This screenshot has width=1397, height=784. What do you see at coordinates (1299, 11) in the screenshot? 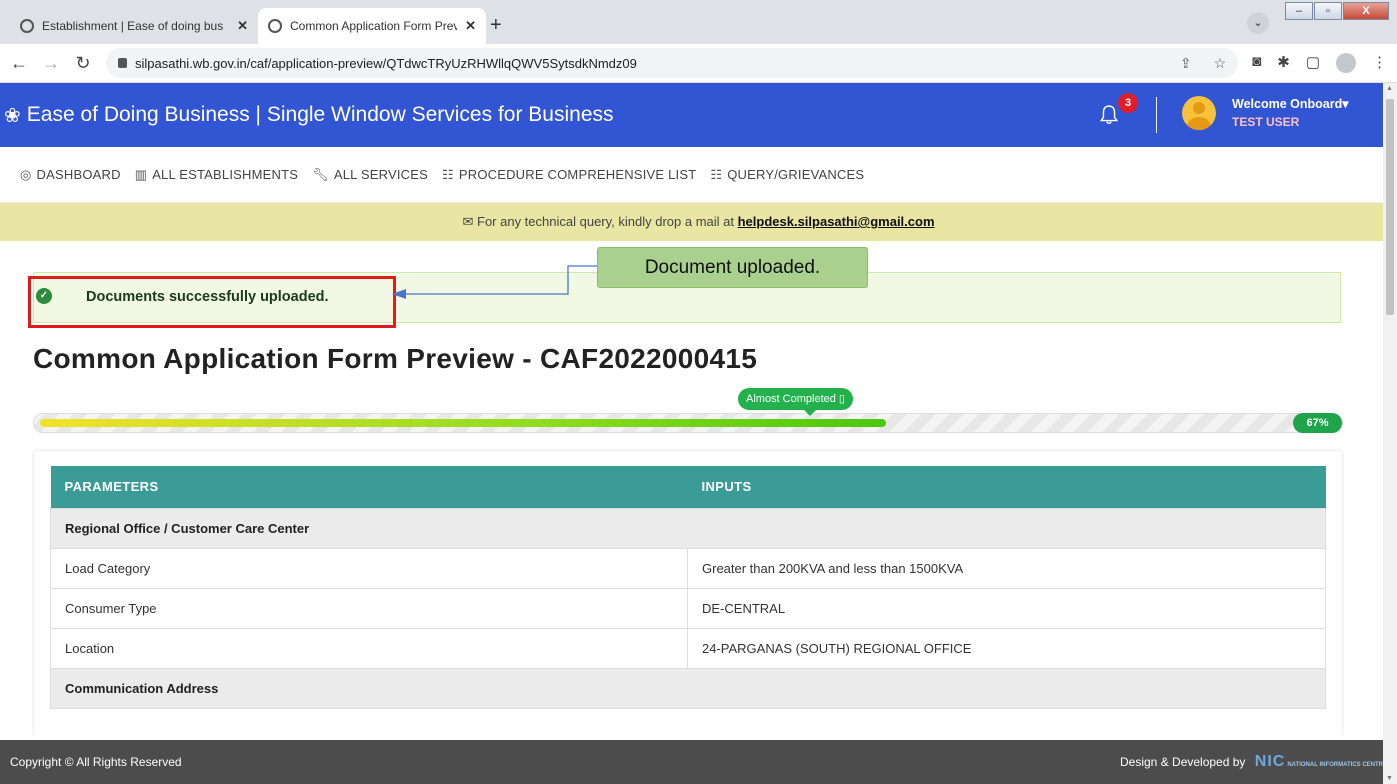
I see `minimize-icon: –` at bounding box center [1299, 11].